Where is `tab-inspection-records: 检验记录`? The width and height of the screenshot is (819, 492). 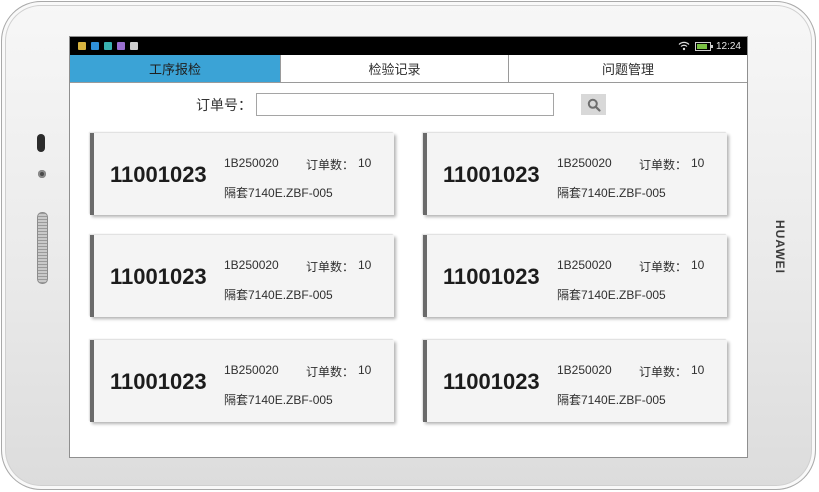 tab-inspection-records: 检验记录 is located at coordinates (395, 68).